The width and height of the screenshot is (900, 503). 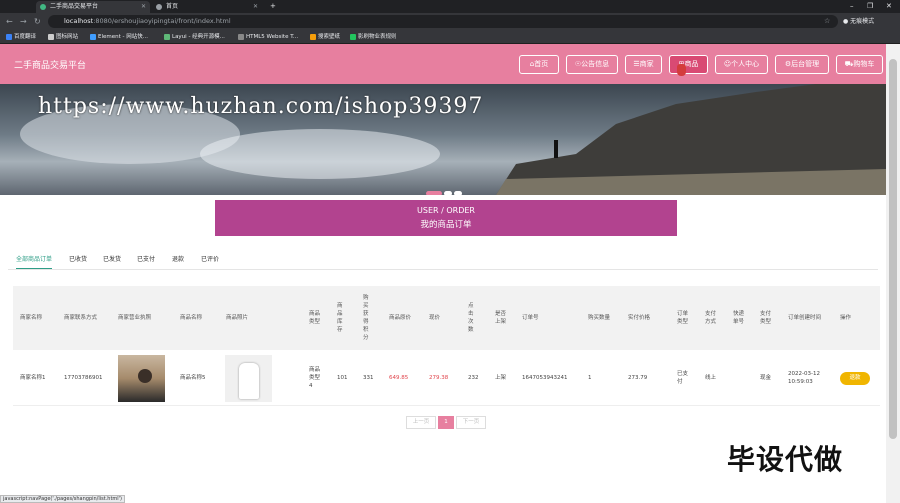 What do you see at coordinates (400, 318) in the screenshot?
I see `column-header: 商品原价` at bounding box center [400, 318].